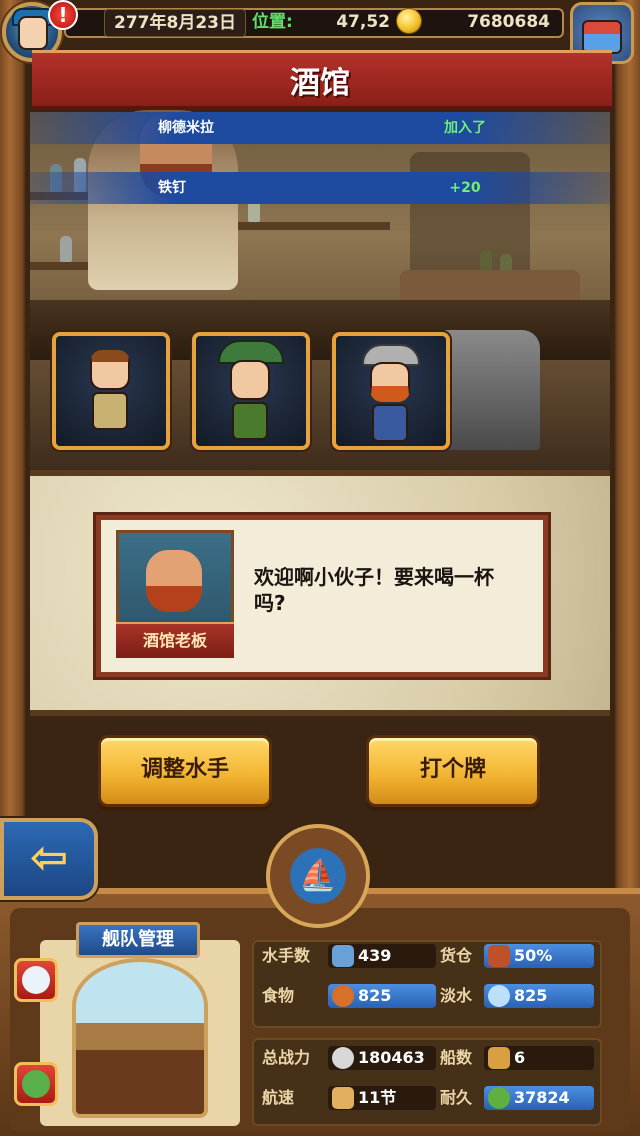 The image size is (640, 1136). I want to click on ships-value: 6, so click(539, 1058).